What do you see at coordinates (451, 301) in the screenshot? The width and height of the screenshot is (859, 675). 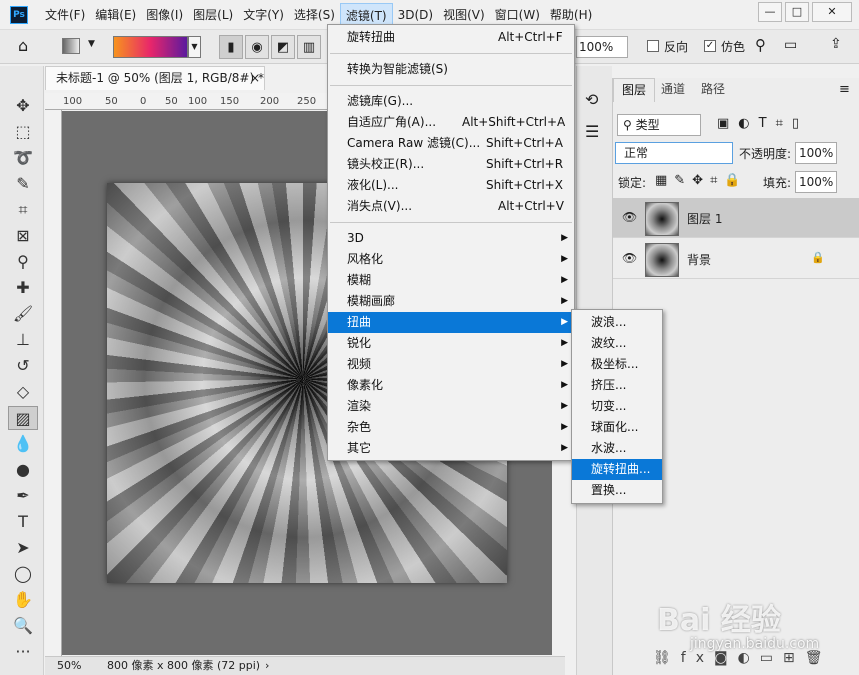 I see `menu-item-blur-gallery: 模糊画廊 ▶` at bounding box center [451, 301].